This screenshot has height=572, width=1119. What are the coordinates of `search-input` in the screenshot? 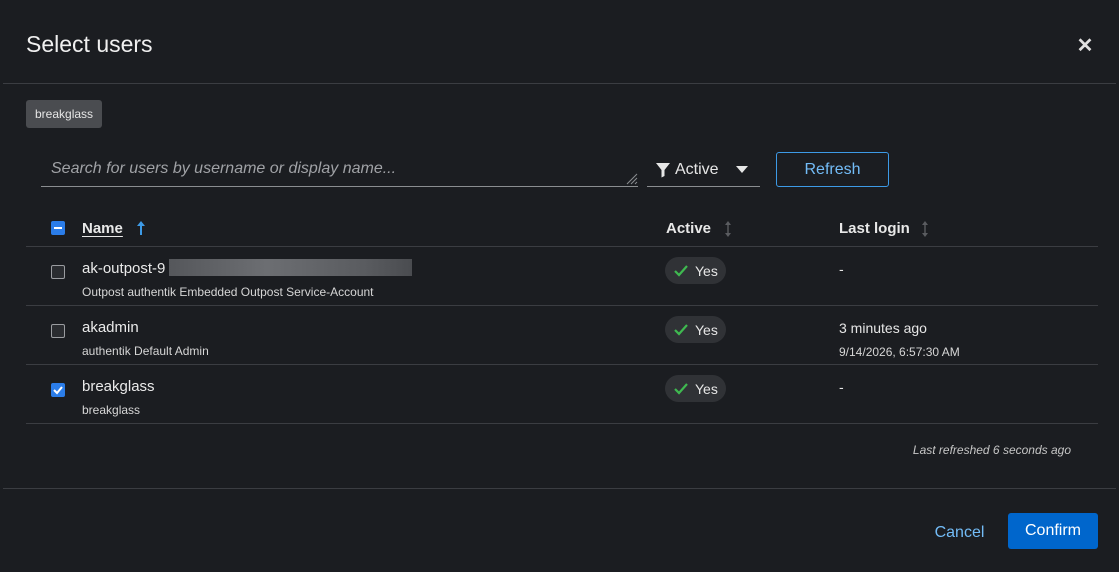 It's located at (339, 169).